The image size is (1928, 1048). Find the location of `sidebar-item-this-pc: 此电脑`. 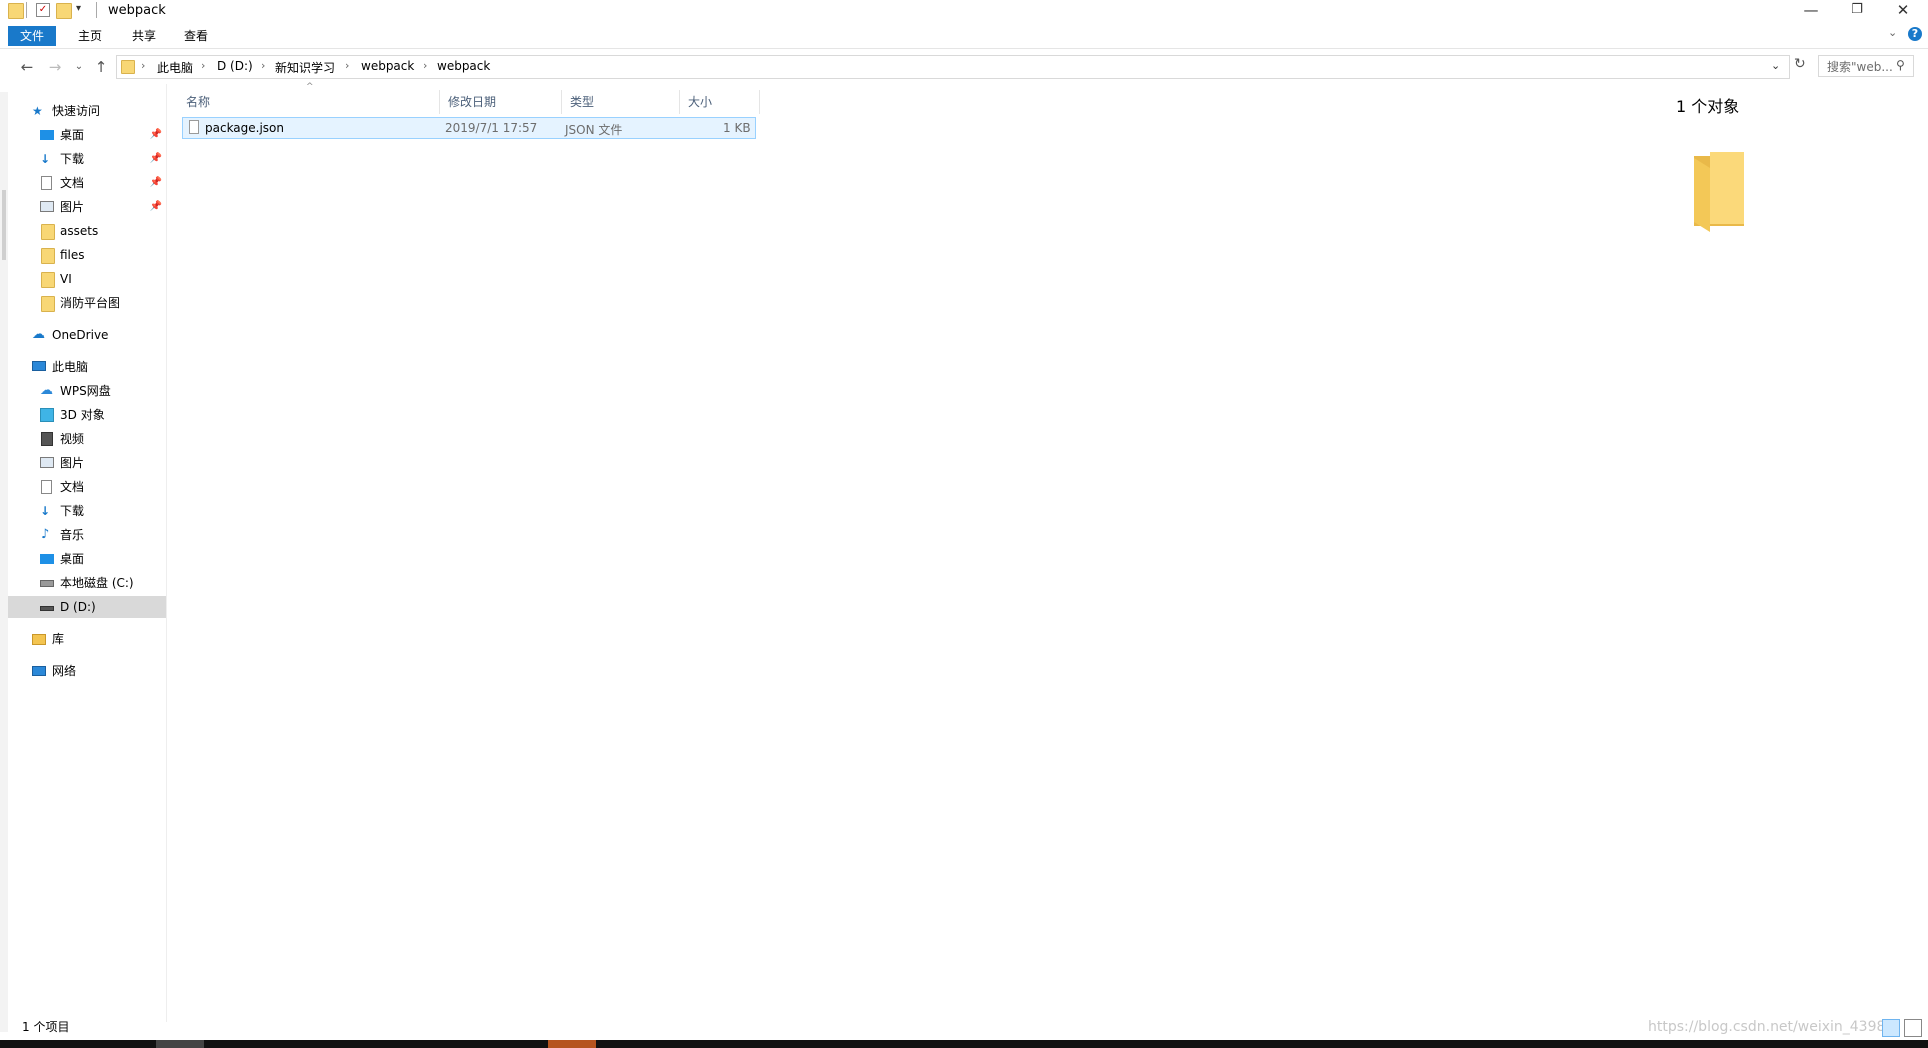

sidebar-item-this-pc: 此电脑 is located at coordinates (87, 367).